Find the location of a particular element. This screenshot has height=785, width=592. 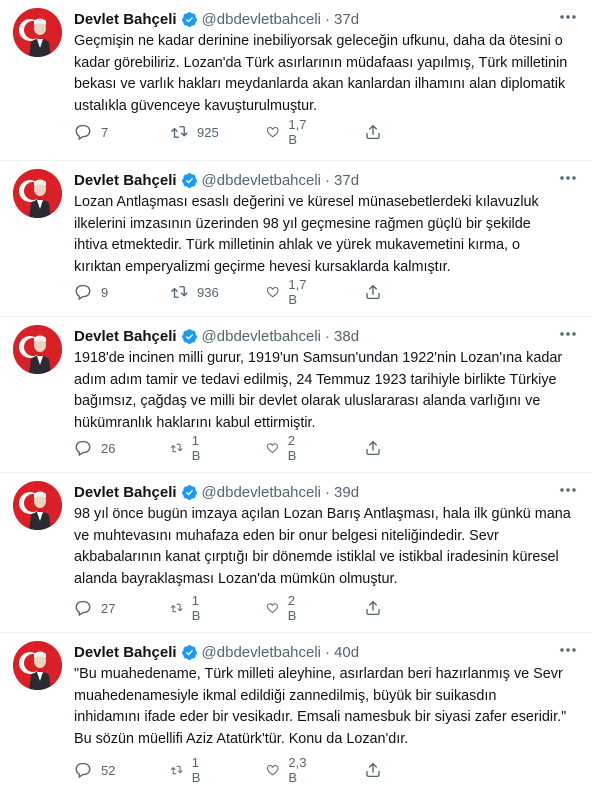

timestamp: 38d is located at coordinates (346, 336).